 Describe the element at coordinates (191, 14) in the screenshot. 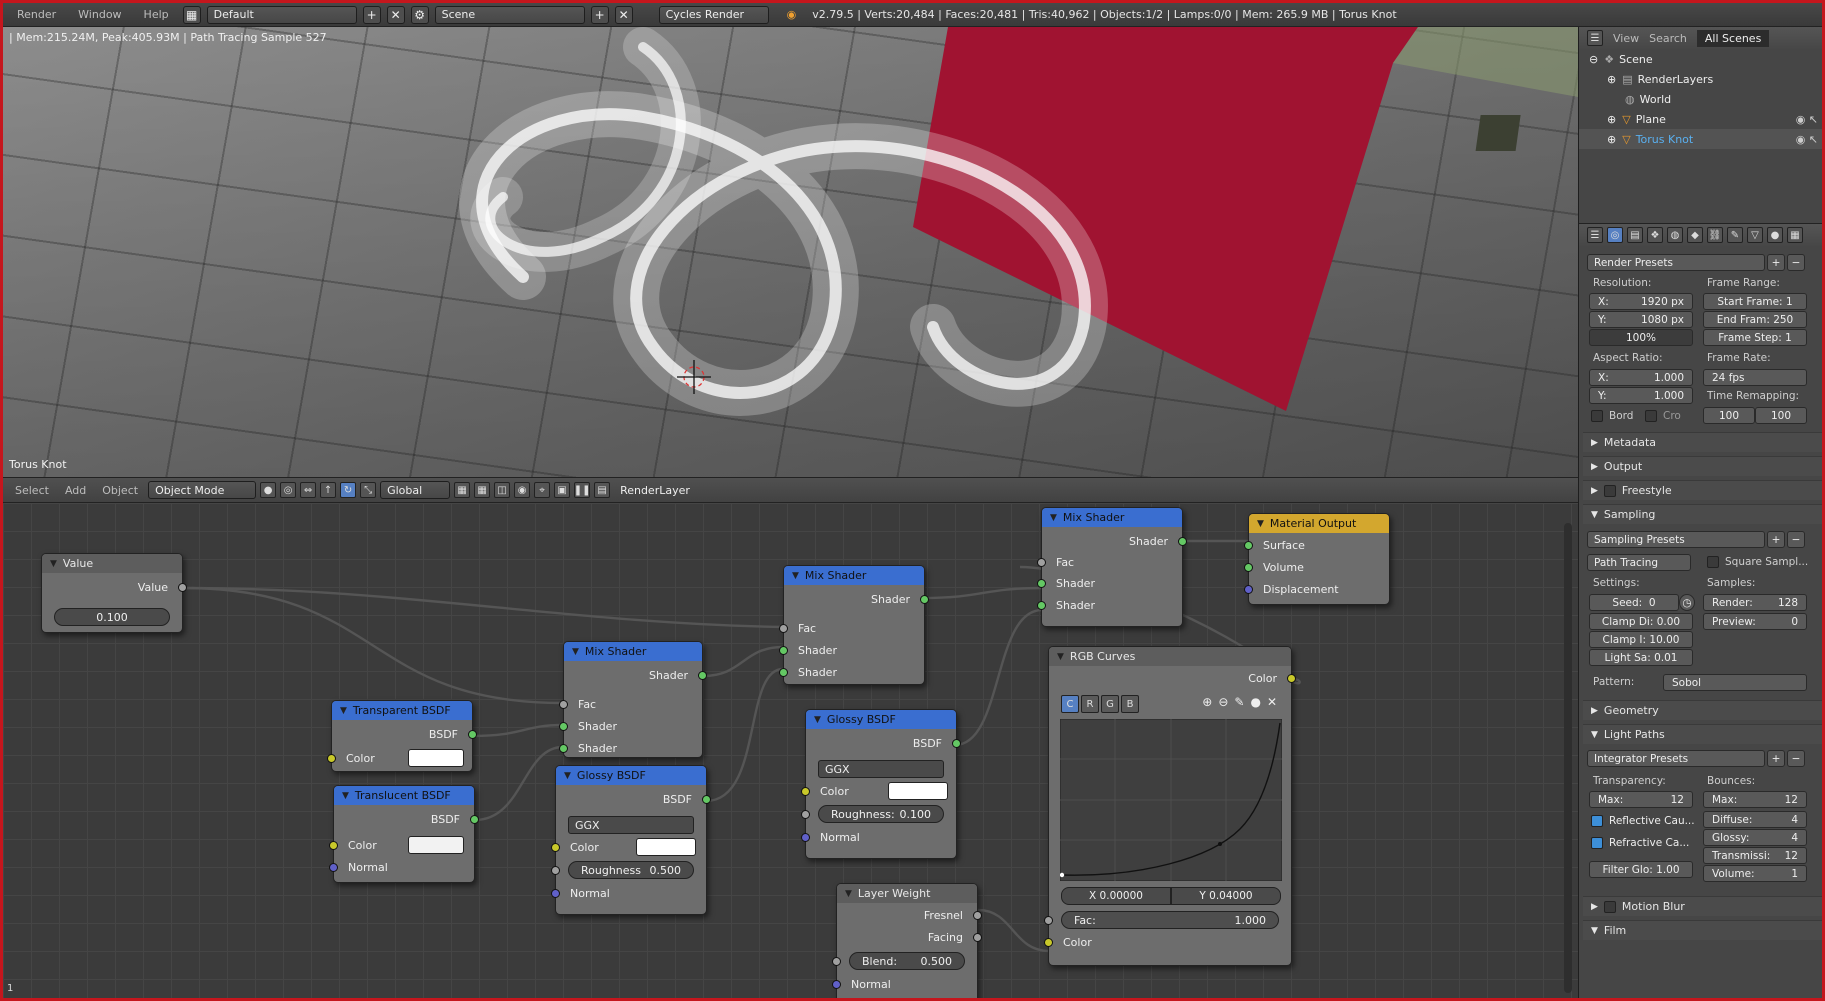

I see `layout-grid-icon: ▦` at that location.